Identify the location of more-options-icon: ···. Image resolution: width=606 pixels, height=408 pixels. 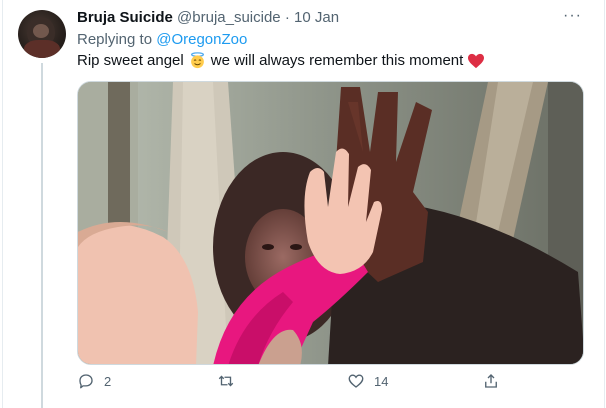
(572, 16).